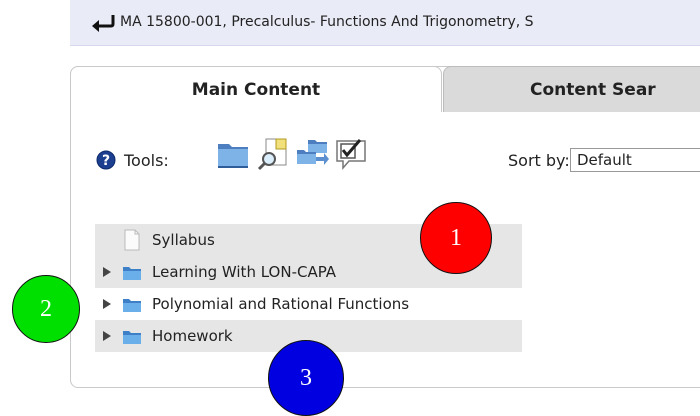 Image resolution: width=700 pixels, height=416 pixels. What do you see at coordinates (539, 160) in the screenshot?
I see `sort-label: Sort by:` at bounding box center [539, 160].